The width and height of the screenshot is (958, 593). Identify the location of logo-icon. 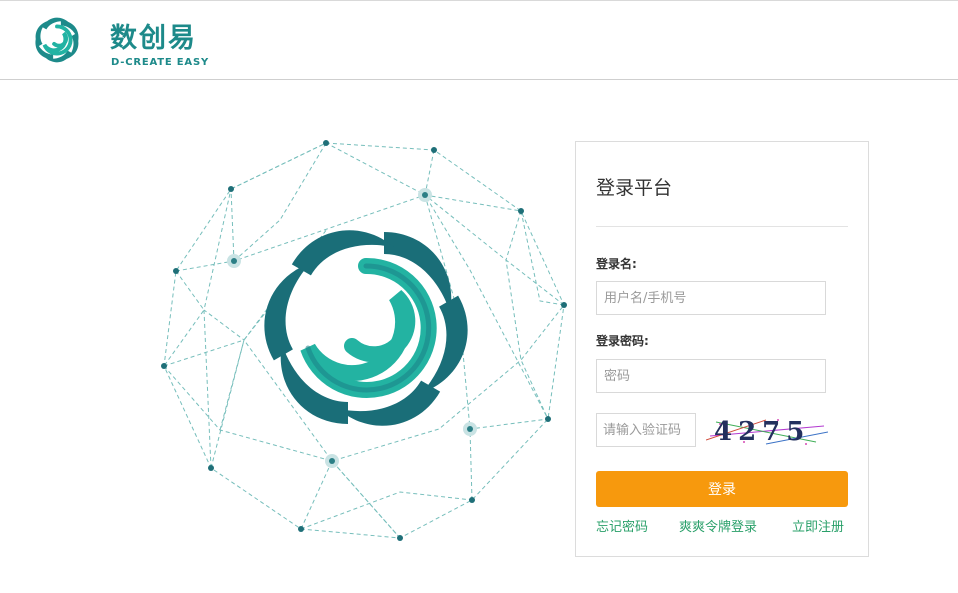
(57, 40).